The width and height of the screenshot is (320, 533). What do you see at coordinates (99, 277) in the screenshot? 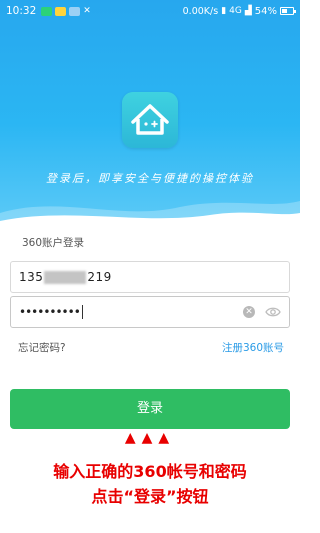
I see `phone-suffix: 219` at bounding box center [99, 277].